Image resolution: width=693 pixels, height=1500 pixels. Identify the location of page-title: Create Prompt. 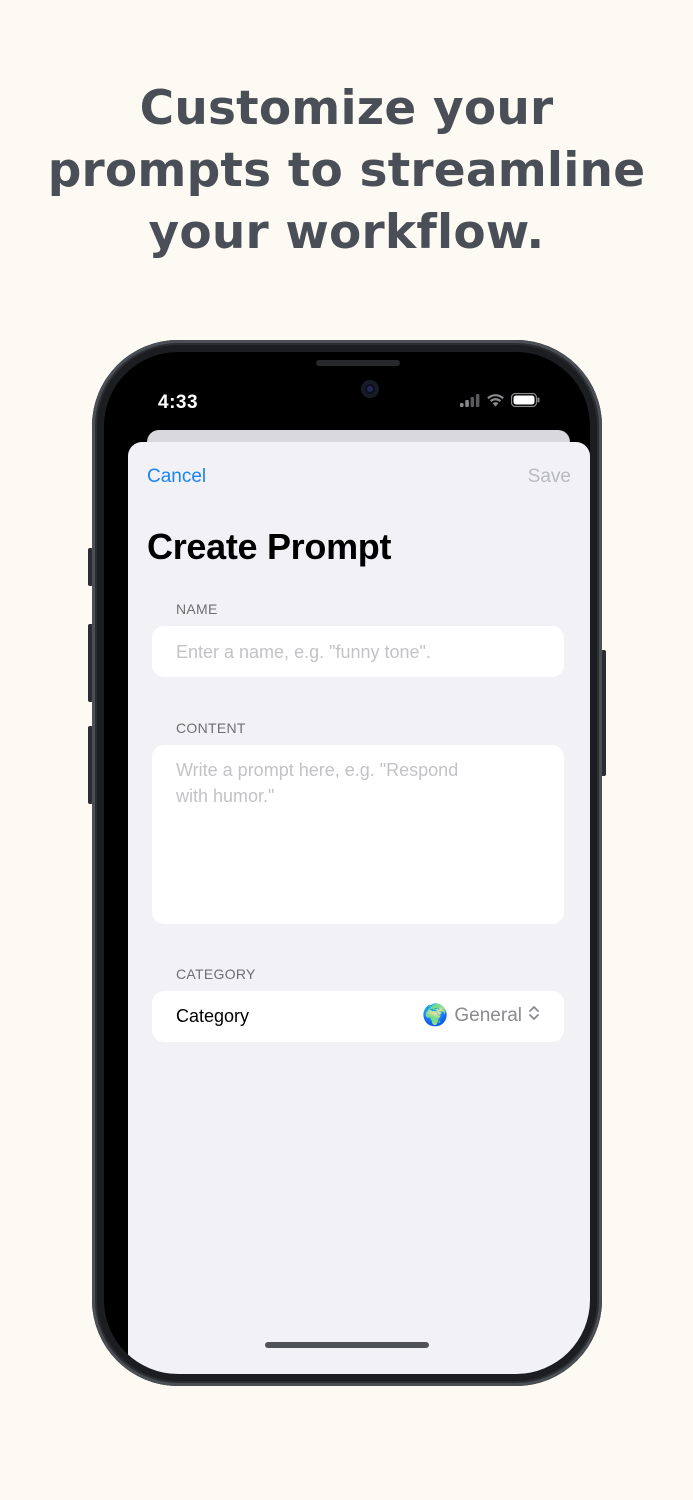
(269, 546).